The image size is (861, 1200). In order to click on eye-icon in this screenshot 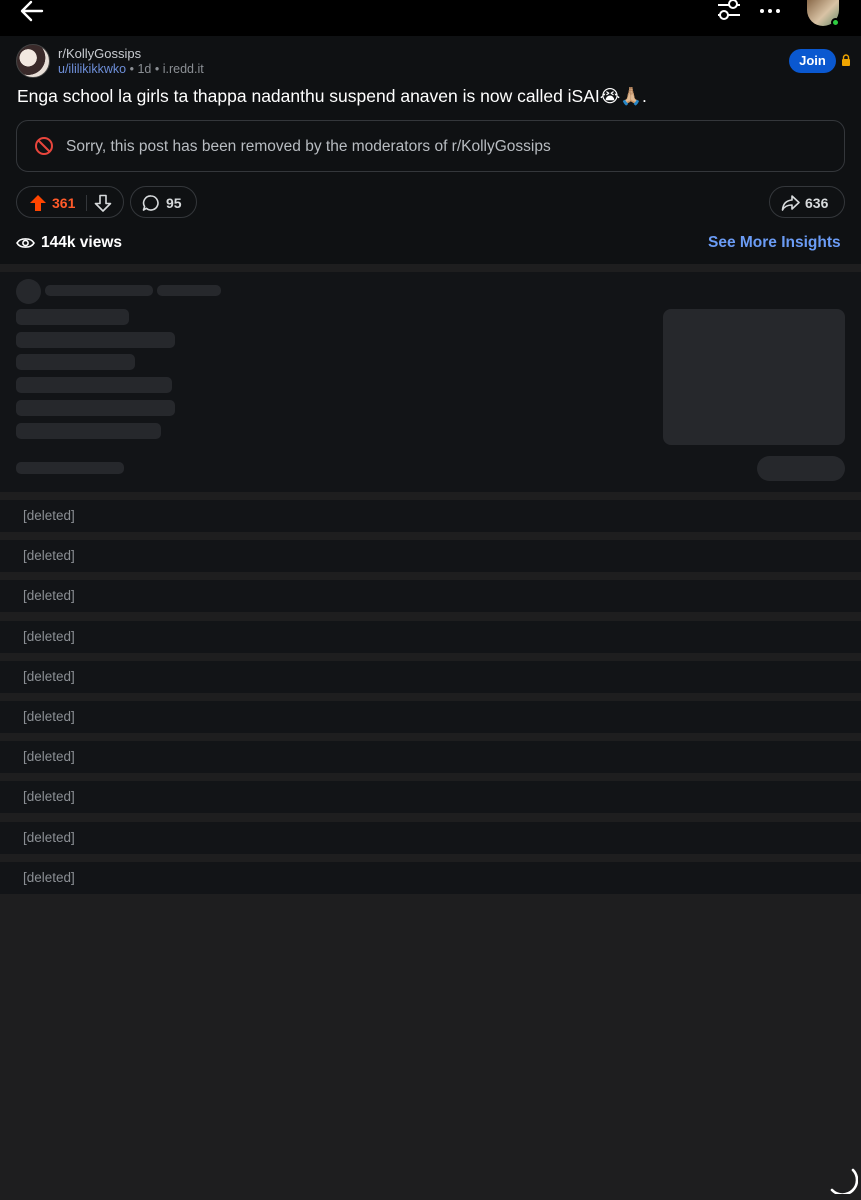, I will do `click(25, 243)`.